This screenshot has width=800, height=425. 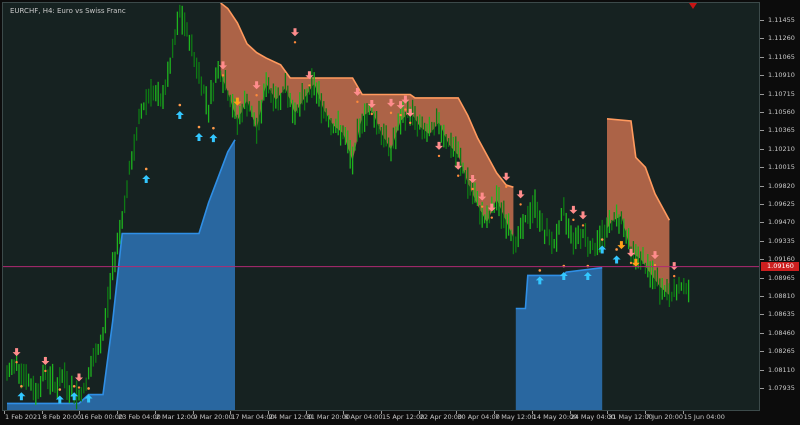 I want to click on price-axis-label: 1.08110, so click(x=781, y=369).